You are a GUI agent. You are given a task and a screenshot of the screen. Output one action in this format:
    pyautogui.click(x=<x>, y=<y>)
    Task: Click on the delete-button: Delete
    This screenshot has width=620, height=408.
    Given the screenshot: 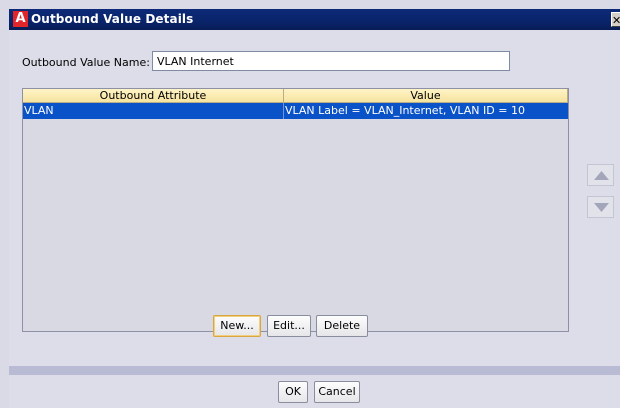 What is the action you would take?
    pyautogui.click(x=342, y=326)
    